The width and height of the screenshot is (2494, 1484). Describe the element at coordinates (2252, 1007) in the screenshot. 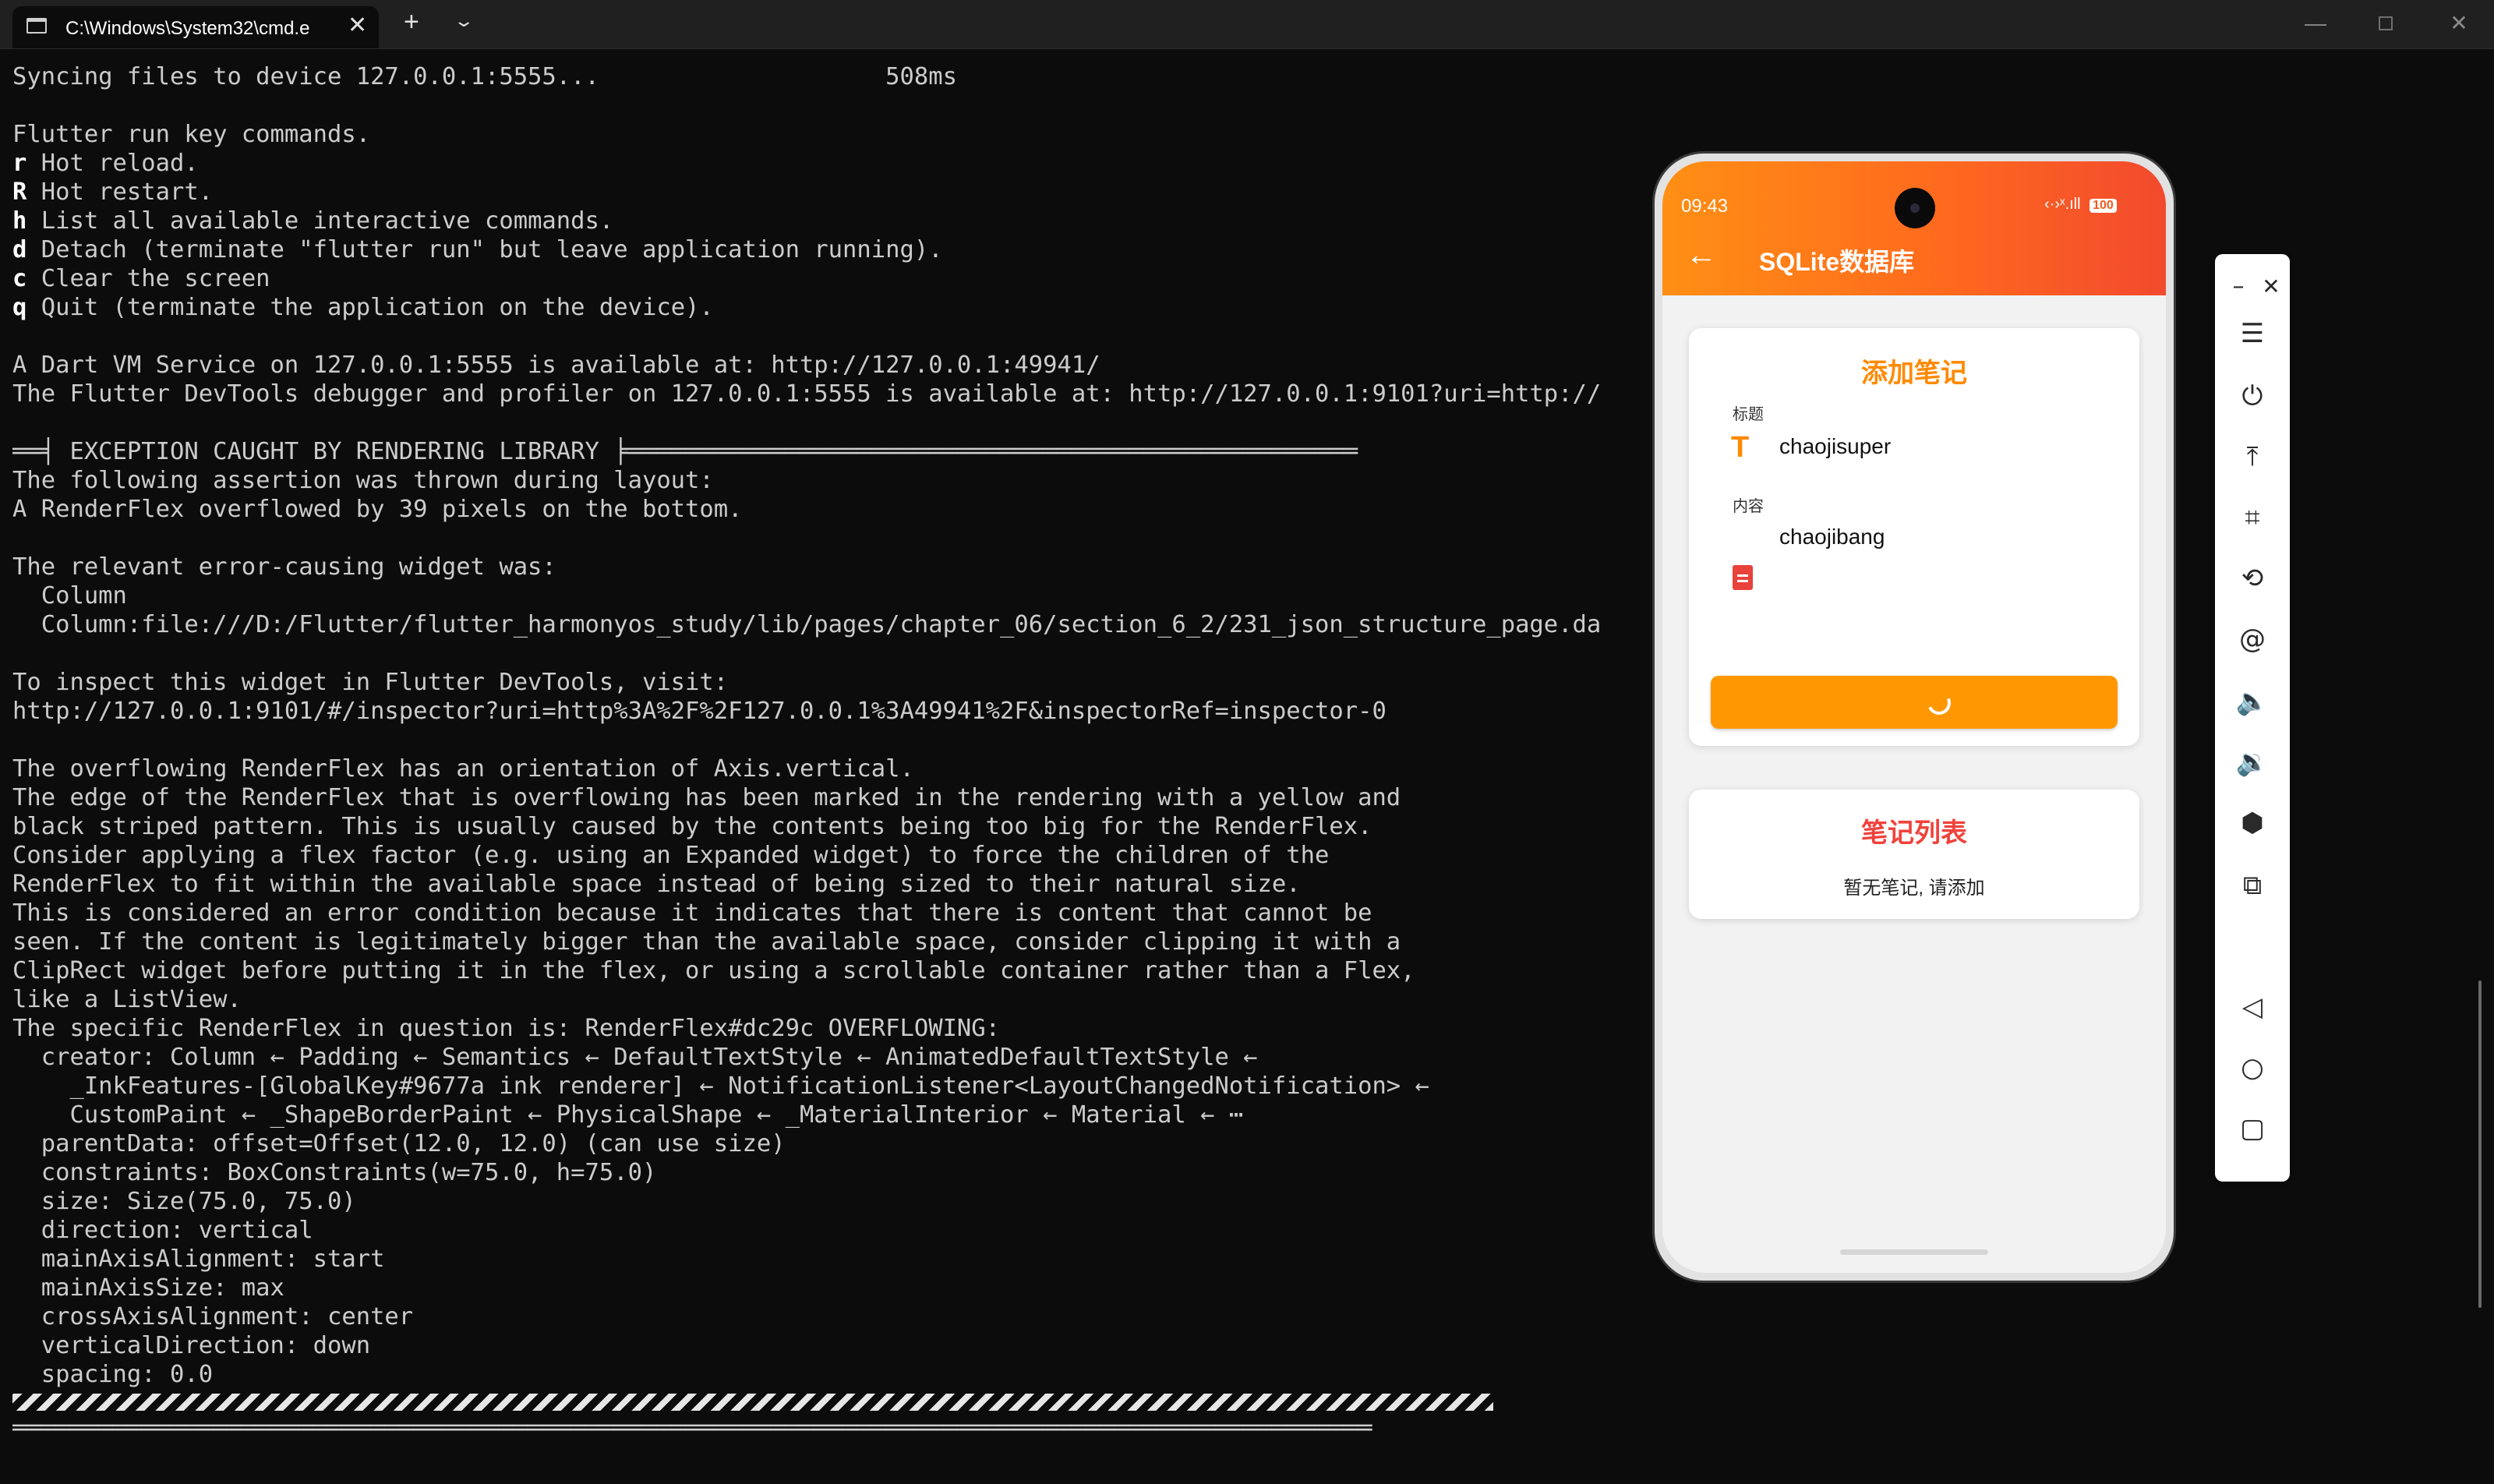

I see `back-nav-icon: ◁` at that location.